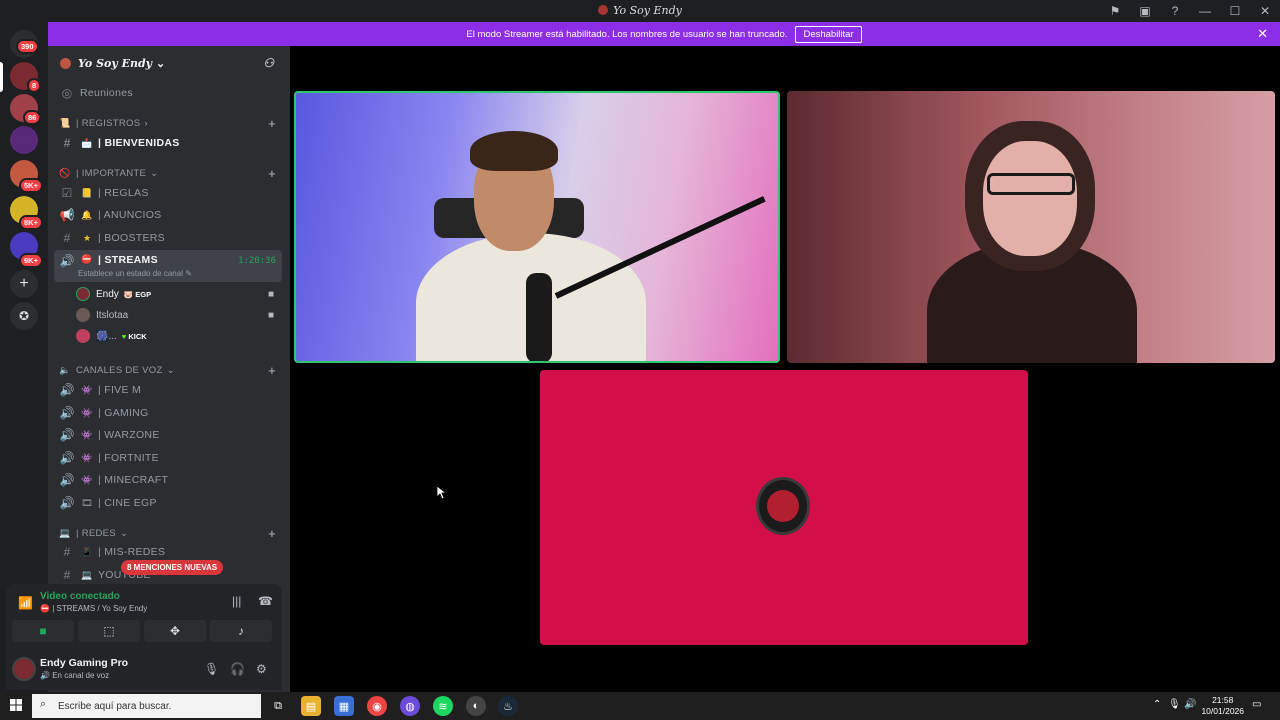 Image resolution: width=1280 pixels, height=720 pixels. What do you see at coordinates (169, 63) in the screenshot?
I see `server-header: Yo Soy Endy ⌄ ⚇` at bounding box center [169, 63].